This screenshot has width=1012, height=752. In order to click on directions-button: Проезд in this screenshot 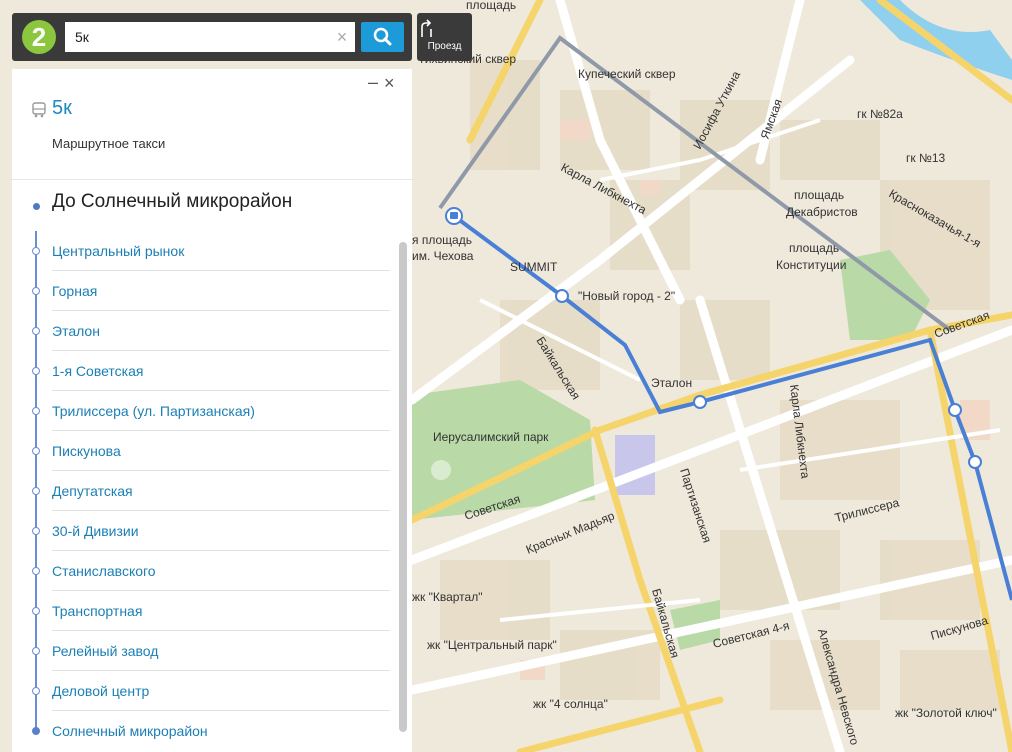, I will do `click(444, 37)`.